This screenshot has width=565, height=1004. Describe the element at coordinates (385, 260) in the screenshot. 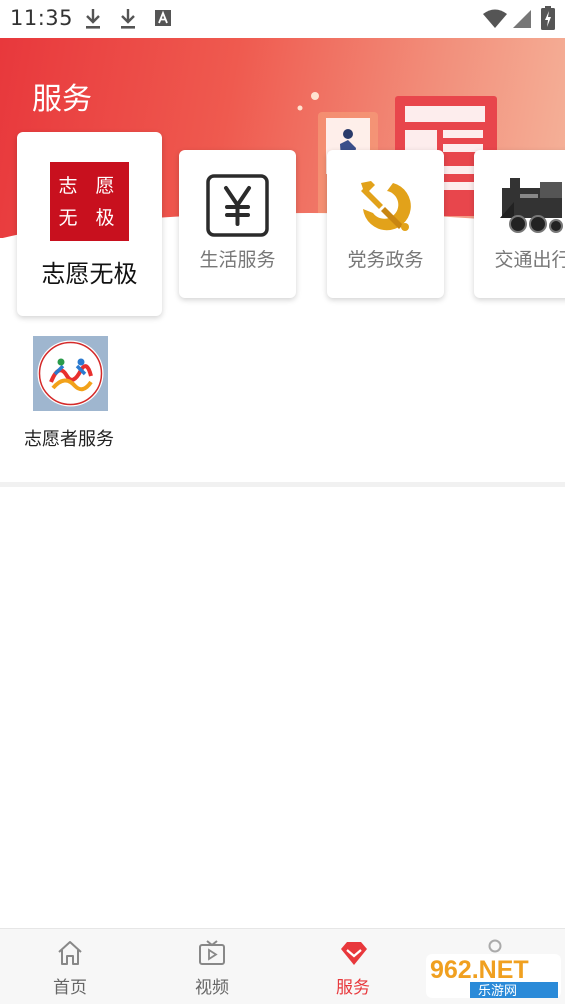

I see `service-card-label: 党务政务` at that location.